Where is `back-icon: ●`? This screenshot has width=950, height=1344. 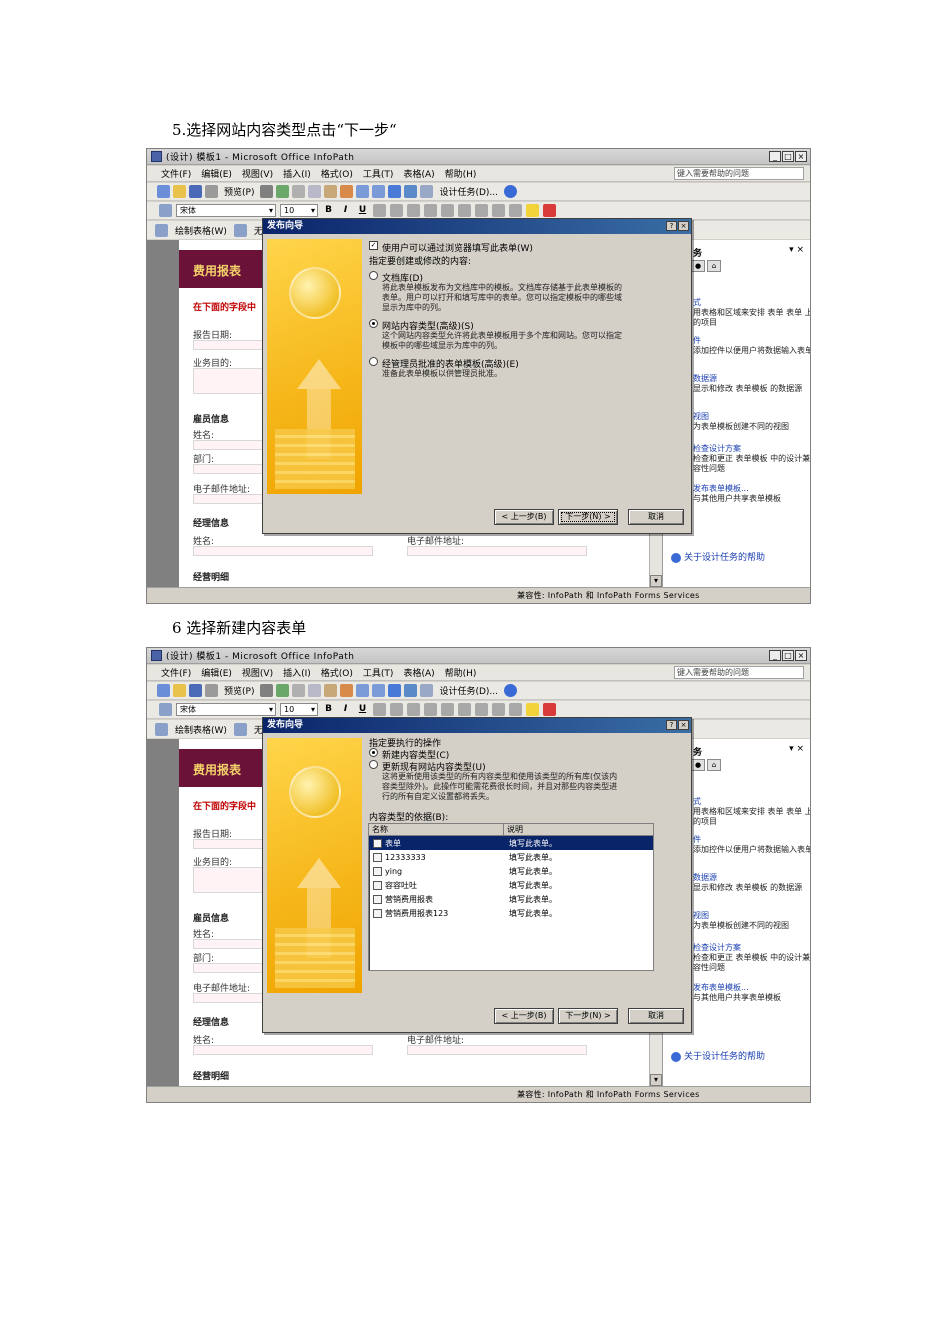 back-icon: ● is located at coordinates (698, 266).